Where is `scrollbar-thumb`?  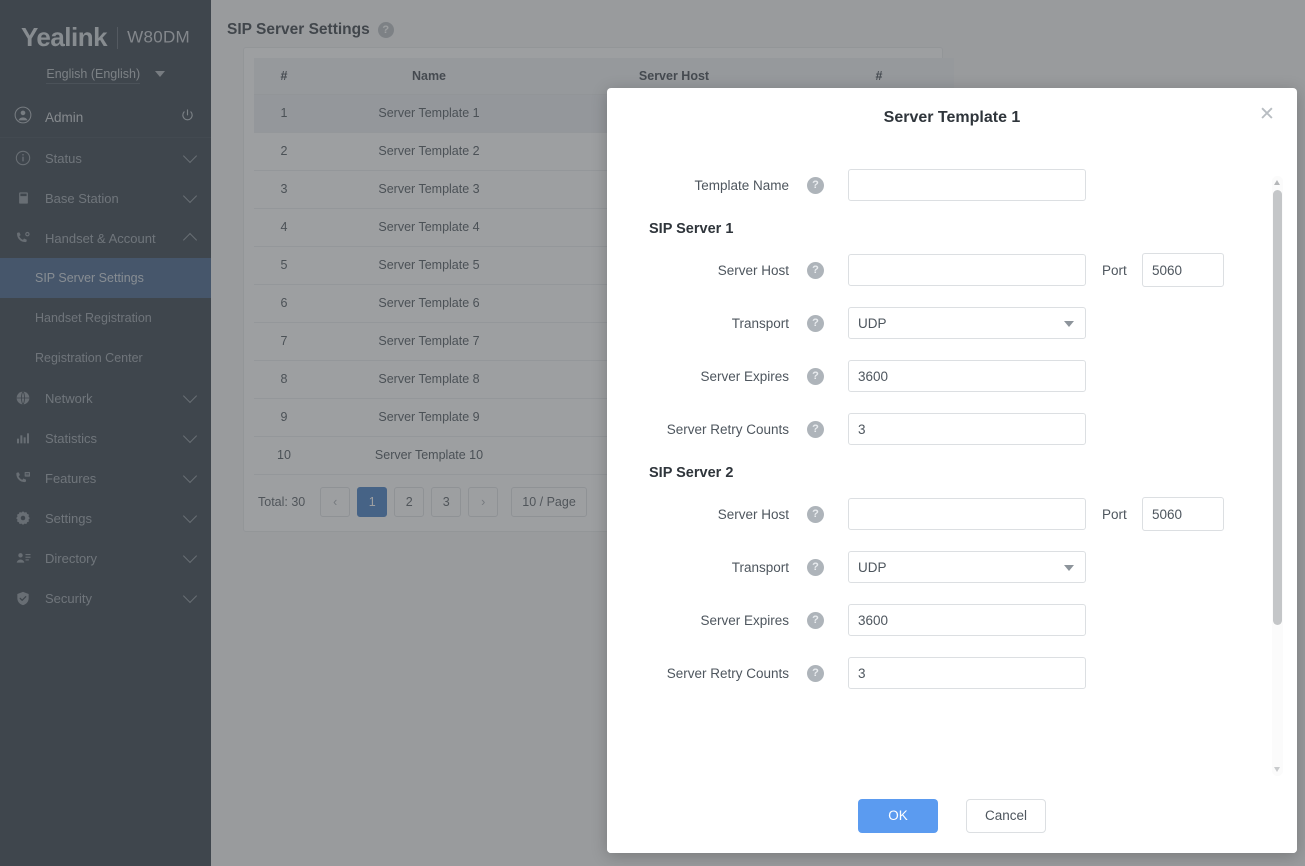 scrollbar-thumb is located at coordinates (1277, 407).